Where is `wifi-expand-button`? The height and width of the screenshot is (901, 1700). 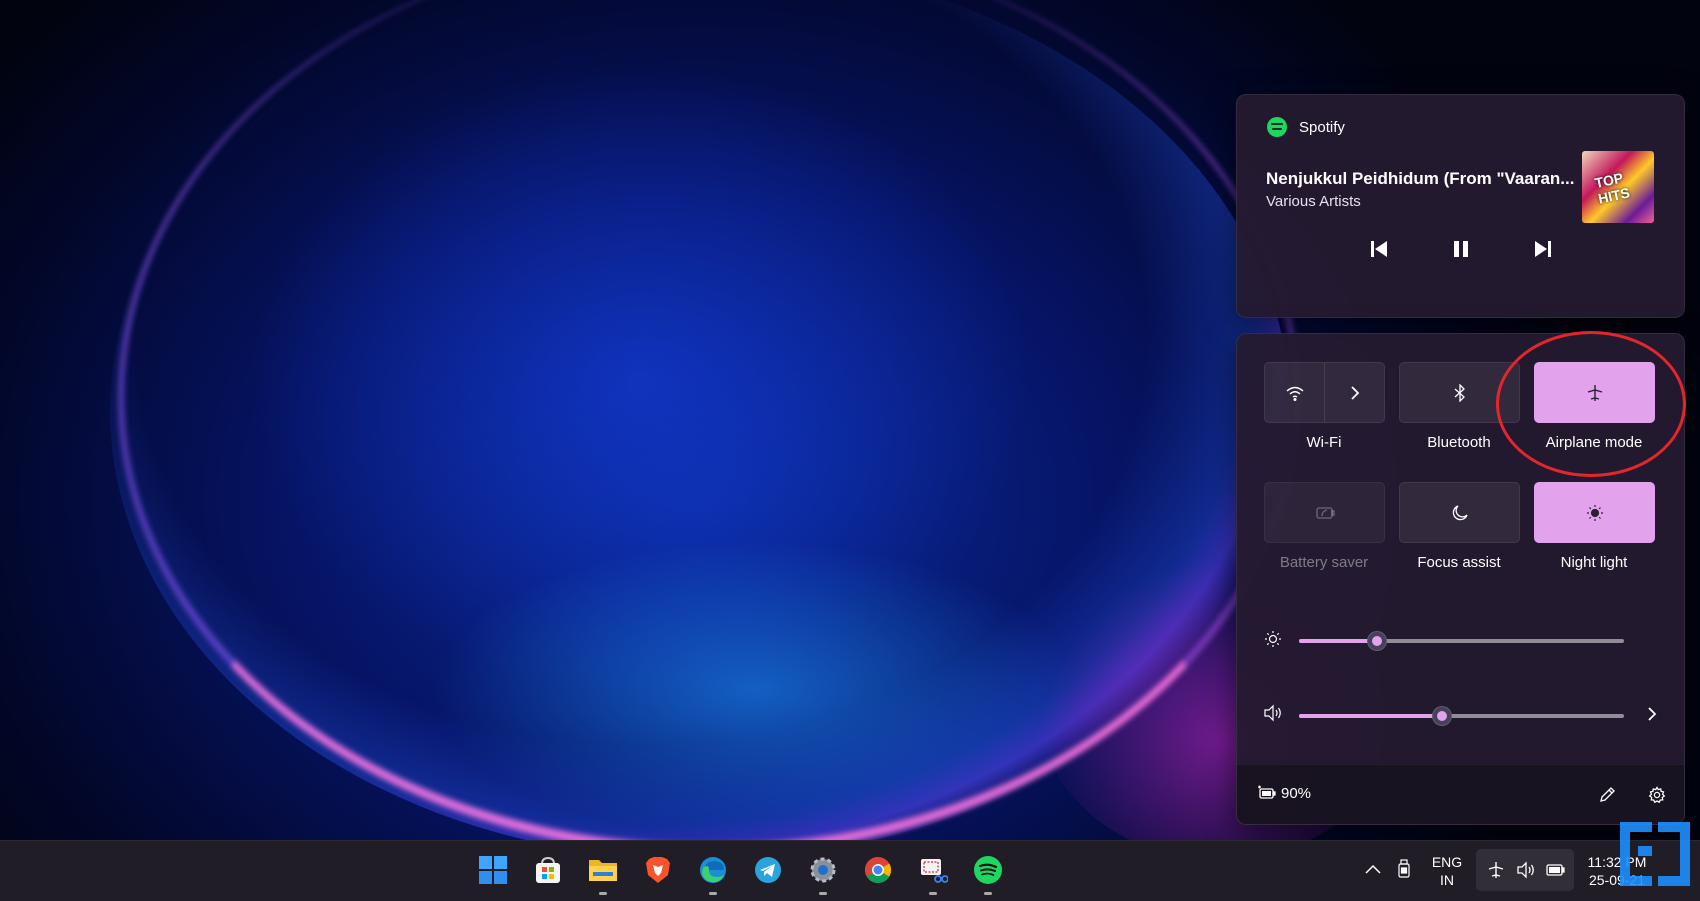
wifi-expand-button is located at coordinates (1354, 392).